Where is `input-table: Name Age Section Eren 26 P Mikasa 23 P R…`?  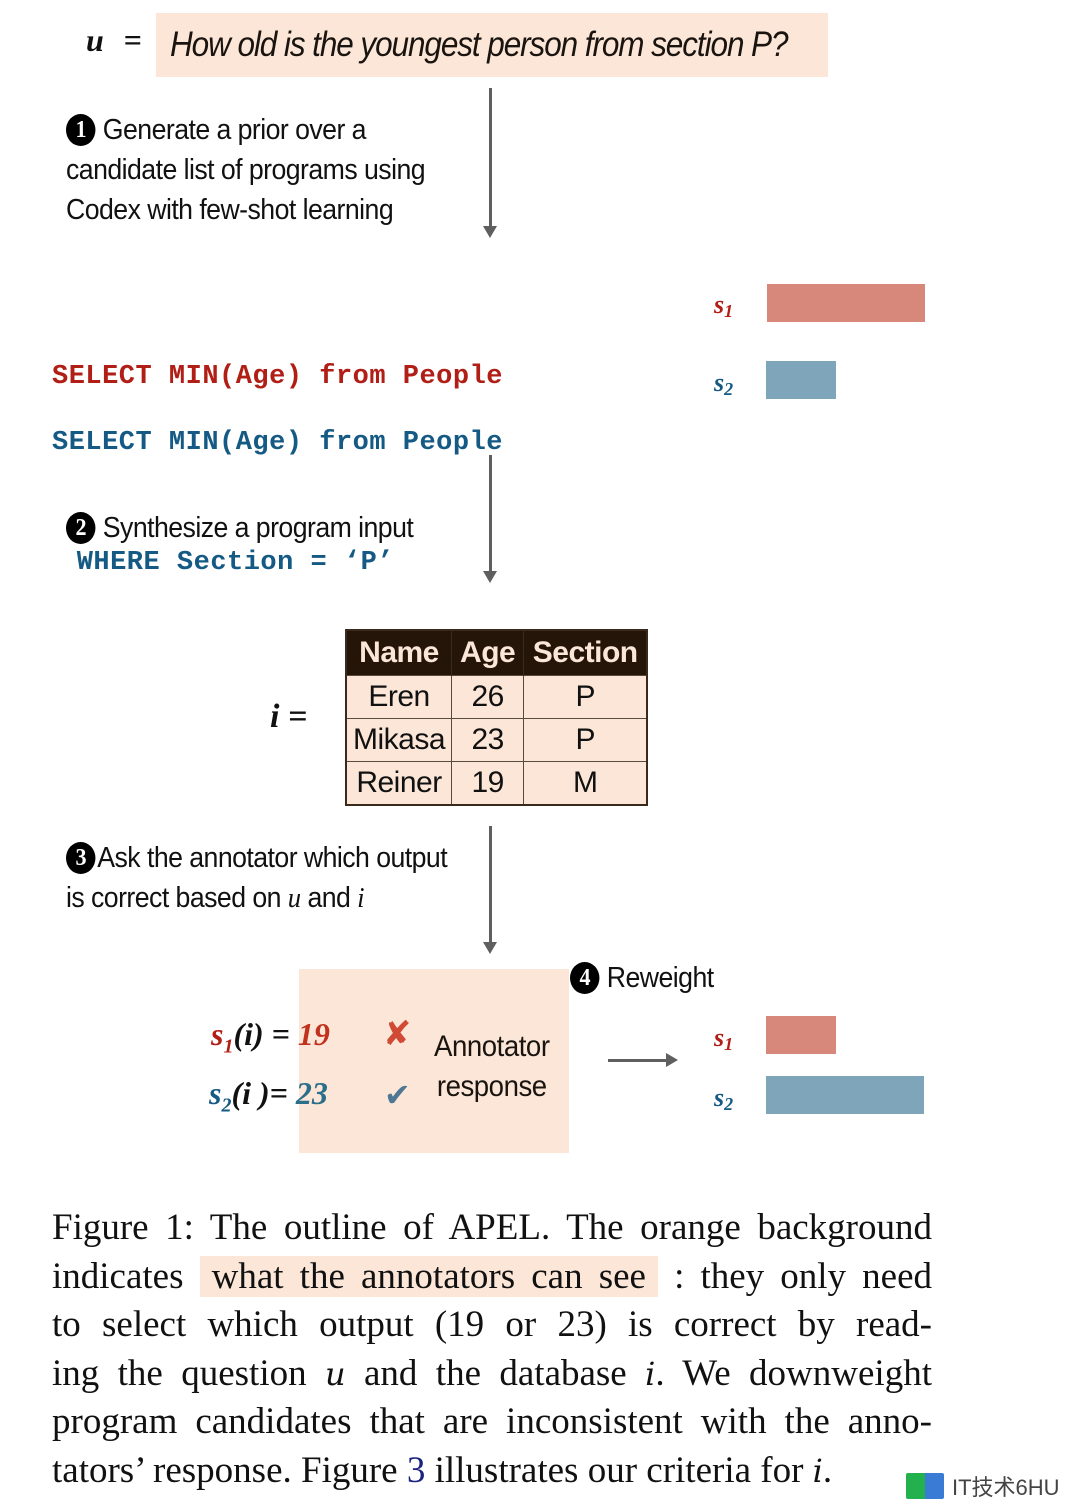
input-table: Name Age Section Eren 26 P Mikasa 23 P R… is located at coordinates (497, 717).